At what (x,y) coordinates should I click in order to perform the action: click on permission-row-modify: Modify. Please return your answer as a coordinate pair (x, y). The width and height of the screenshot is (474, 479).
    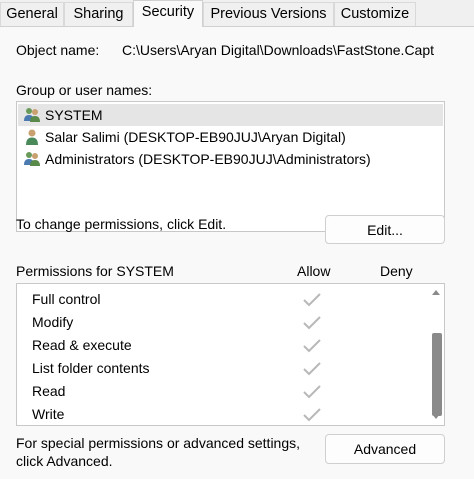
    Looking at the image, I should click on (52, 322).